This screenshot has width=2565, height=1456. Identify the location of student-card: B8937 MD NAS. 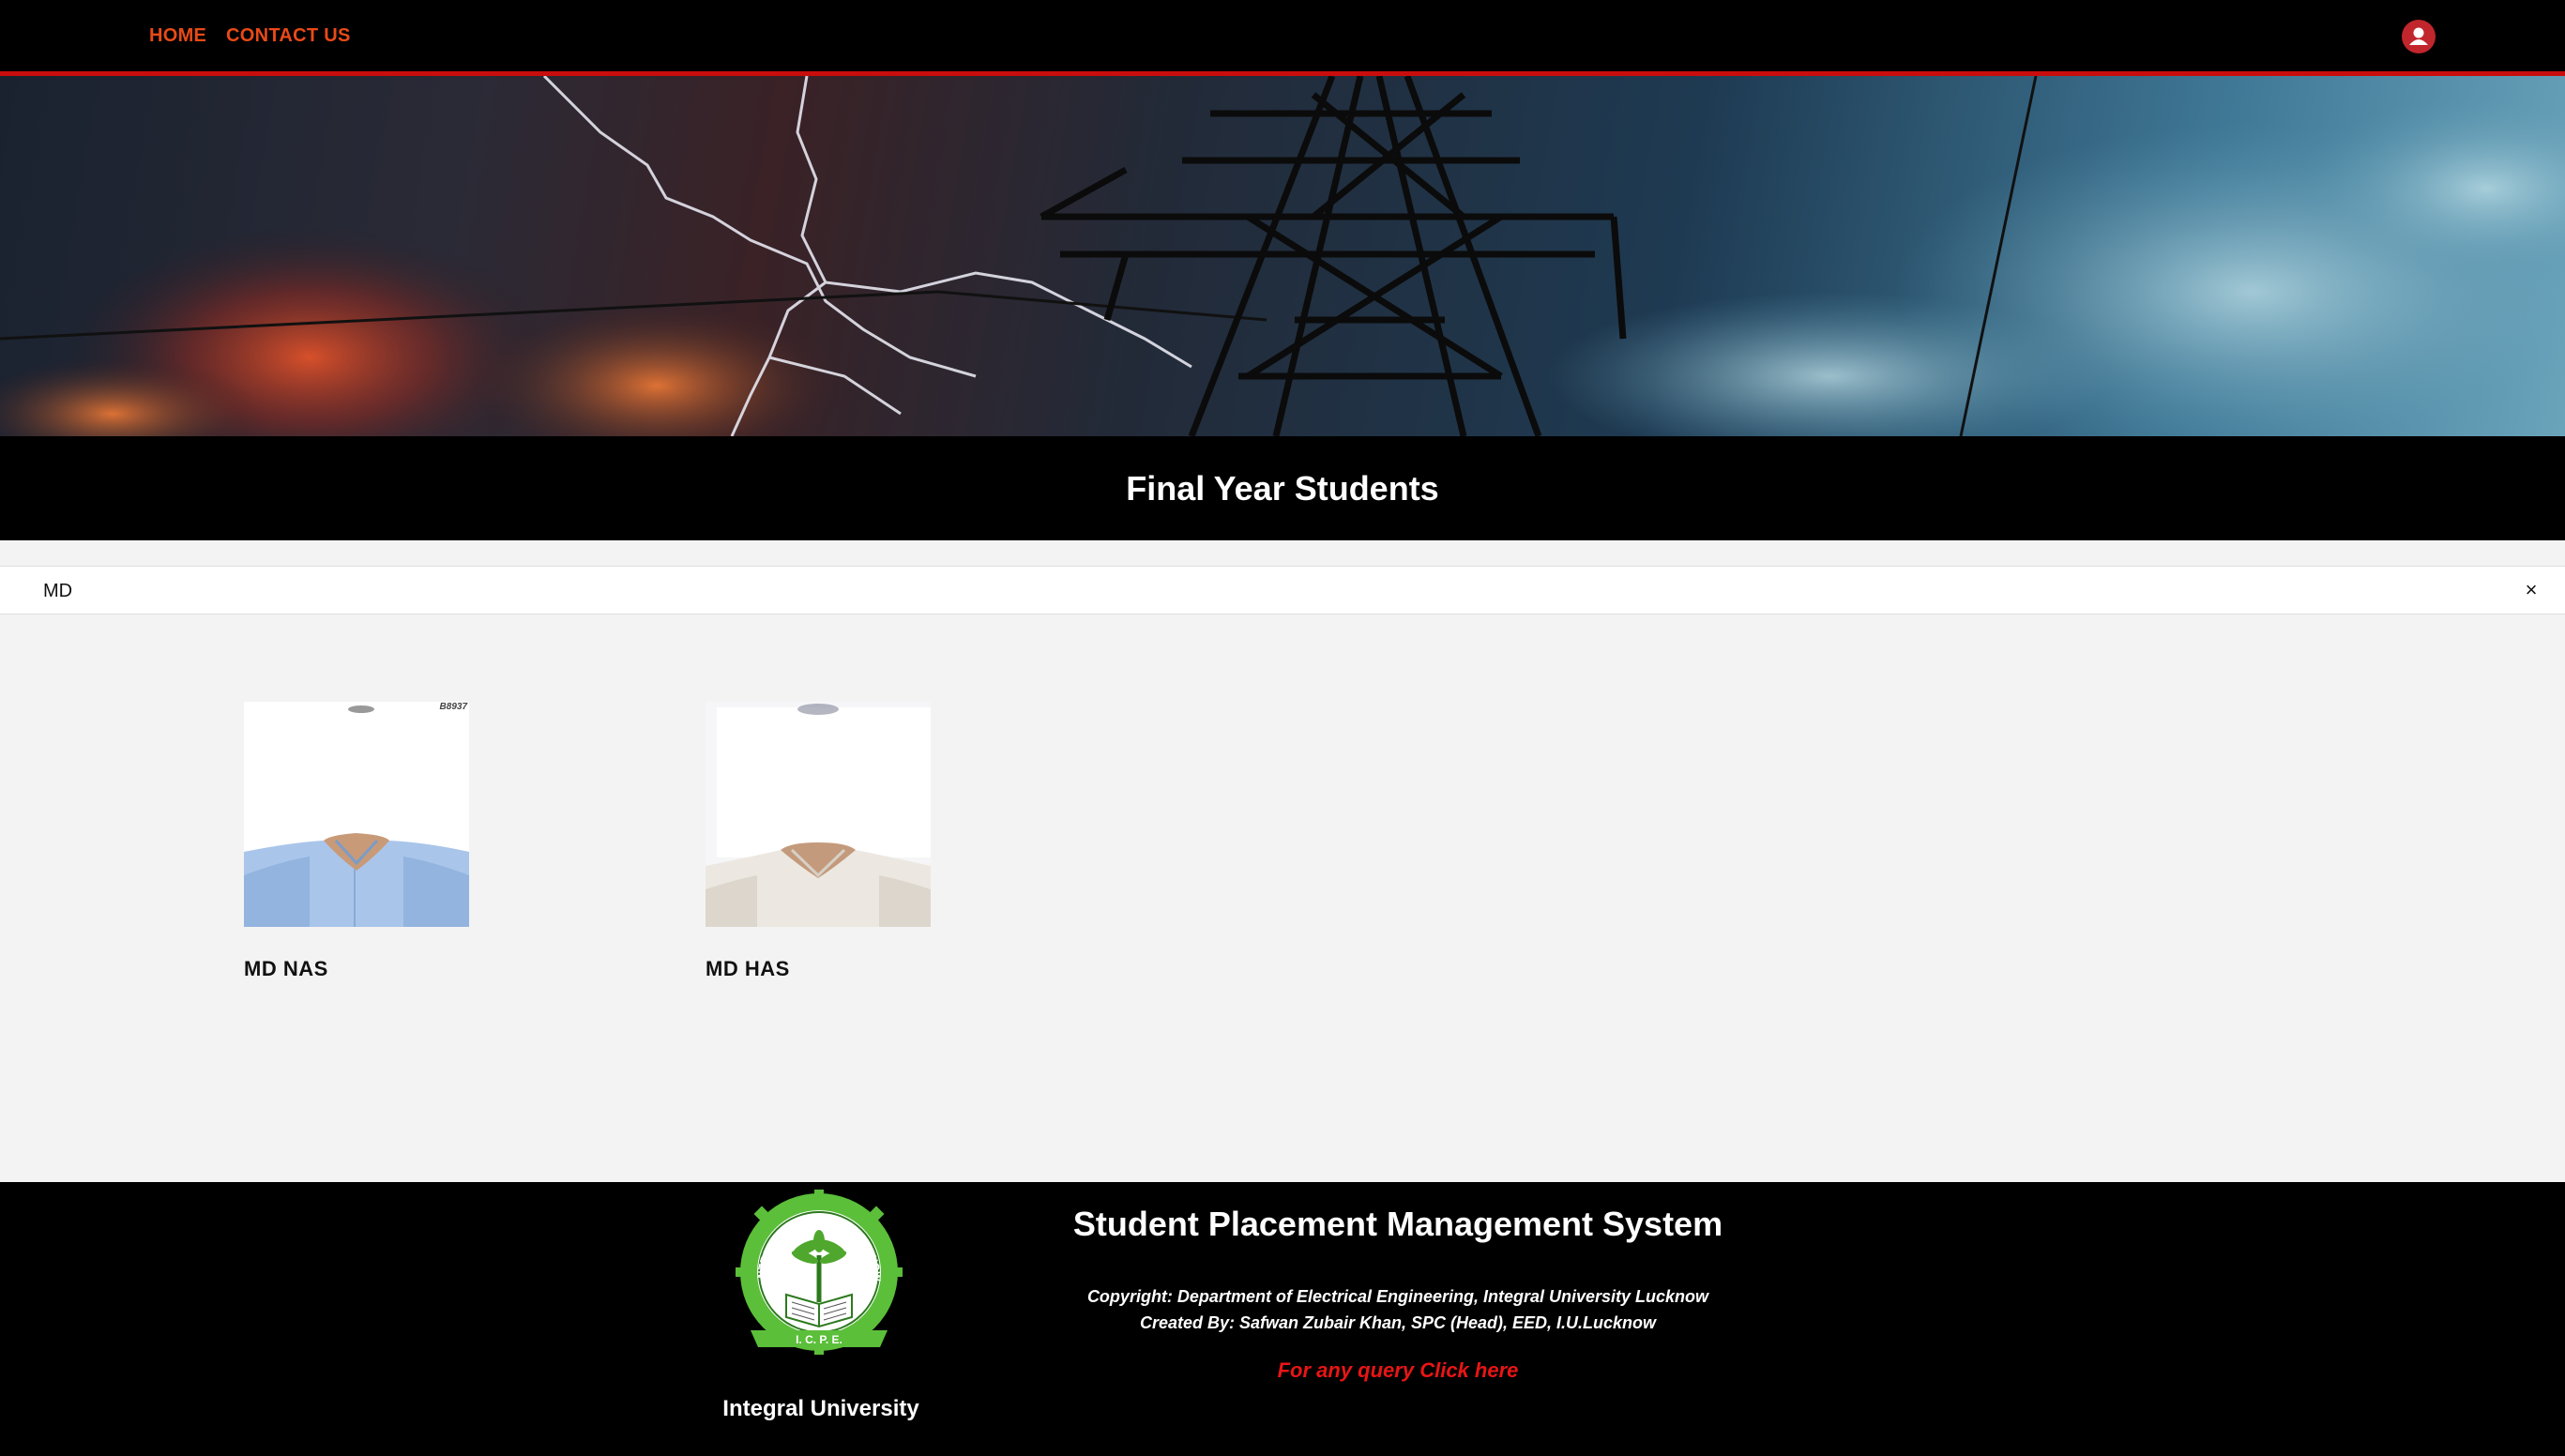
(366, 841).